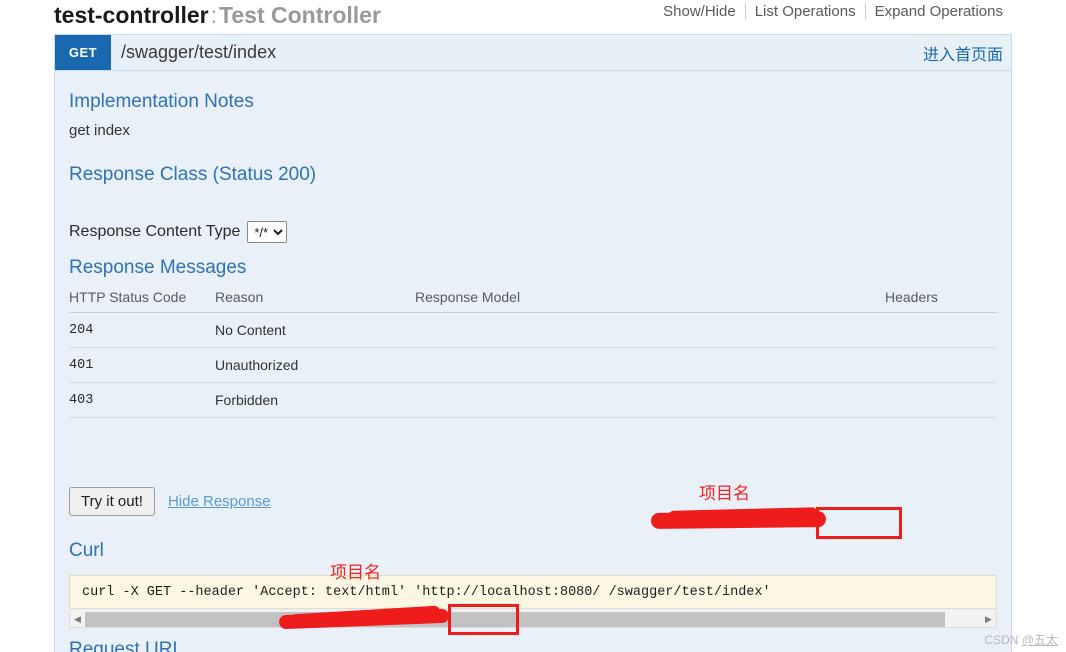  What do you see at coordinates (77, 619) in the screenshot?
I see `scroll-left-arrow-icon: ◀` at bounding box center [77, 619].